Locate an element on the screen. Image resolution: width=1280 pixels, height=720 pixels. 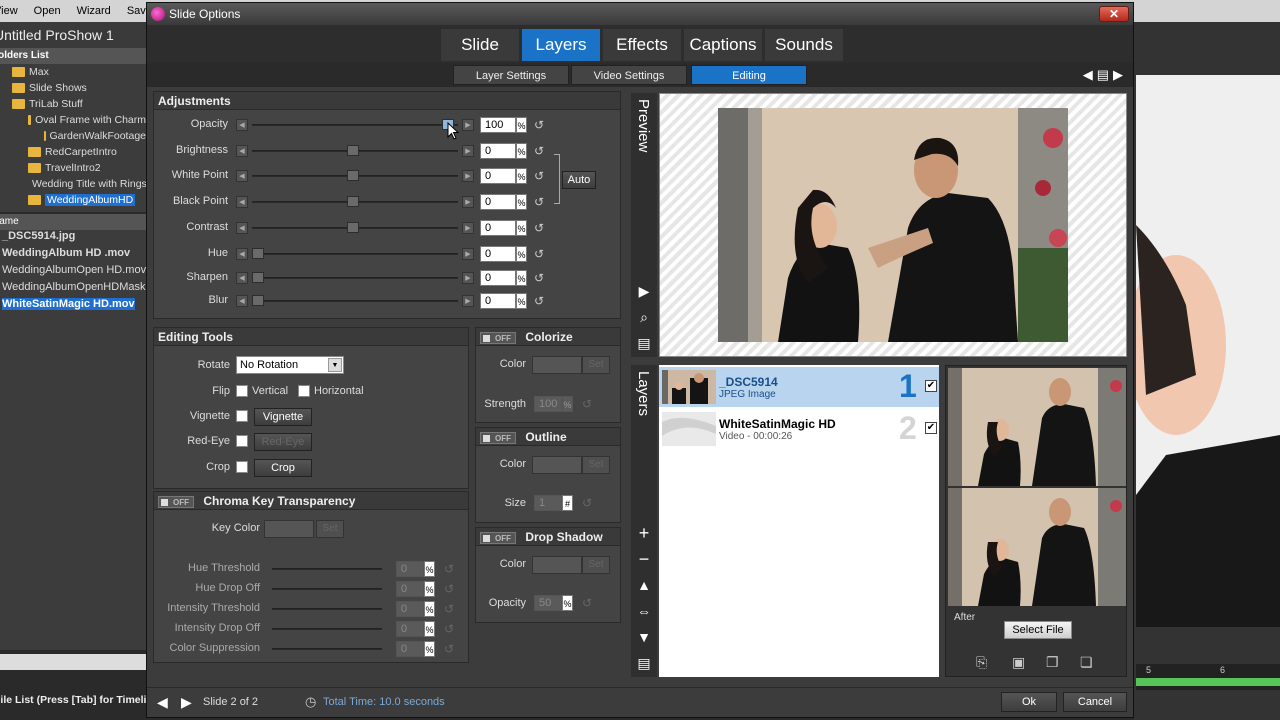
flip-horizontal-checkbox is located at coordinates (304, 391).